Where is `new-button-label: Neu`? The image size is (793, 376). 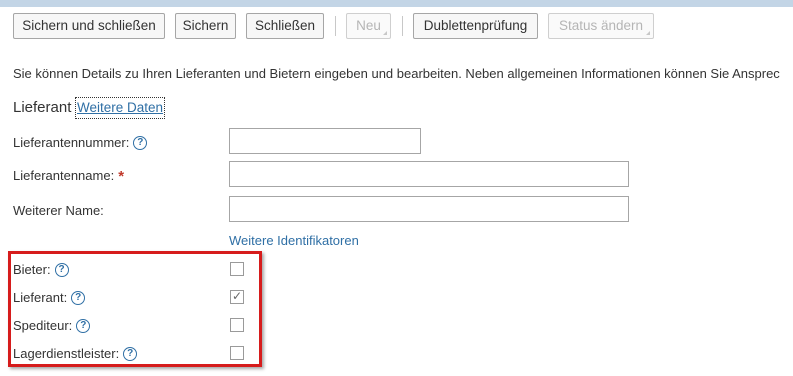
new-button-label: Neu is located at coordinates (368, 25).